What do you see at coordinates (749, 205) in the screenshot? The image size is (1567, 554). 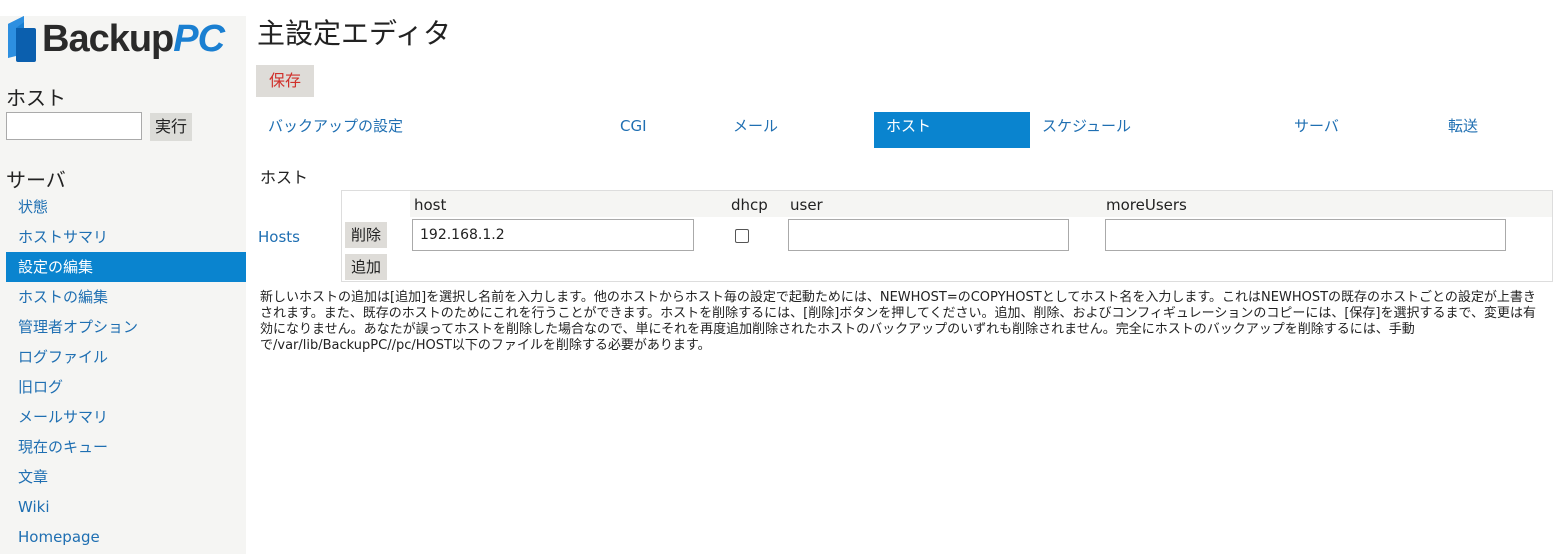 I see `column-header-dhcp: dhcp` at bounding box center [749, 205].